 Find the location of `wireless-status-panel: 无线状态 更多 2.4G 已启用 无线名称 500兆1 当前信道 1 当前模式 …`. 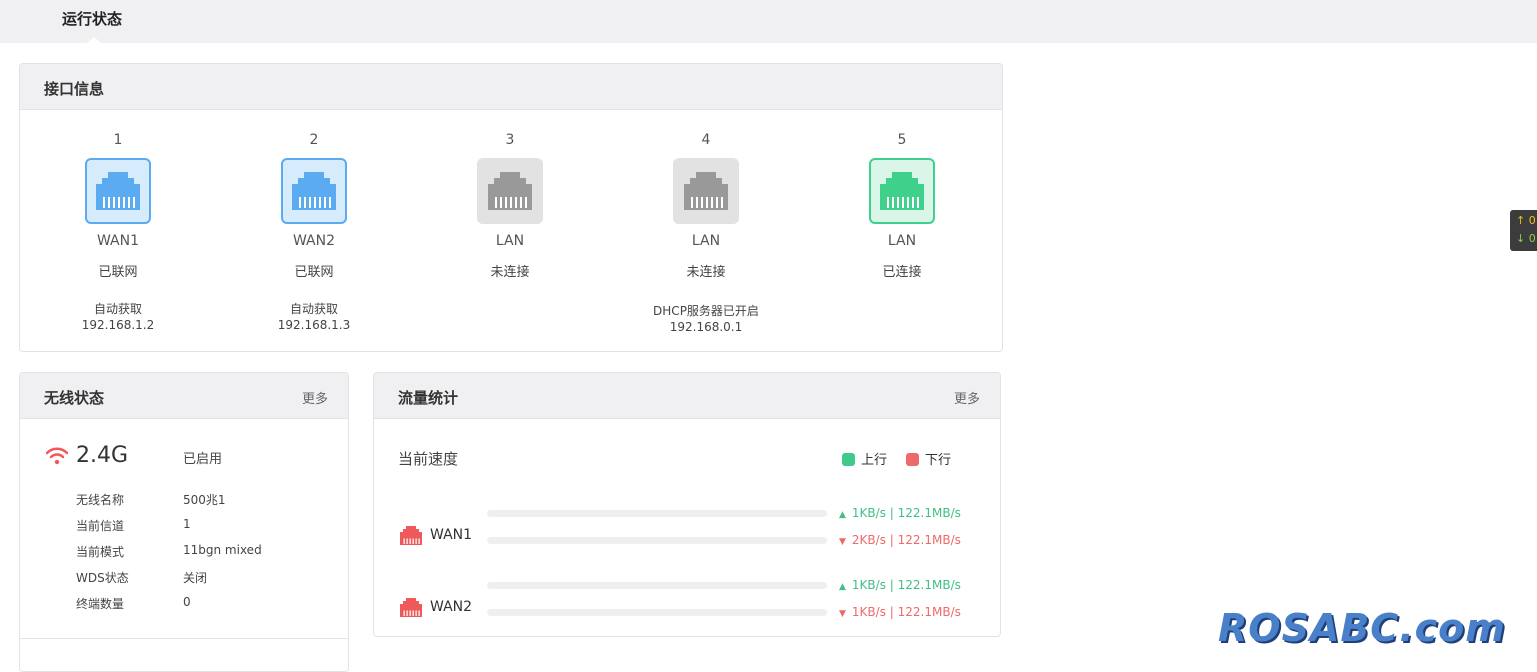

wireless-status-panel: 无线状态 更多 2.4G 已启用 无线名称 500兆1 当前信道 1 当前模式 … is located at coordinates (184, 522).